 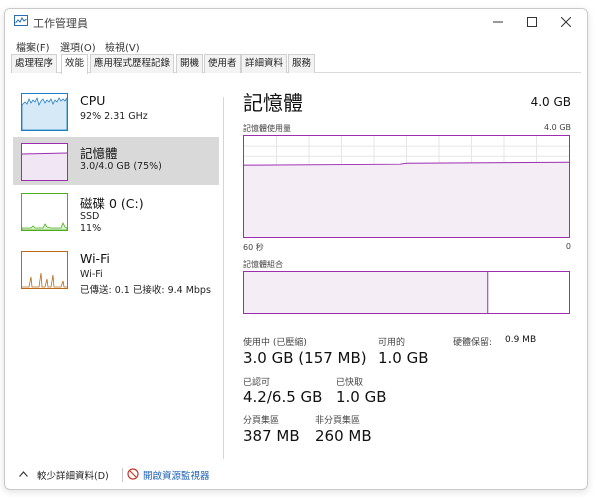 What do you see at coordinates (34, 63) in the screenshot?
I see `tab-processes: 處理程序` at bounding box center [34, 63].